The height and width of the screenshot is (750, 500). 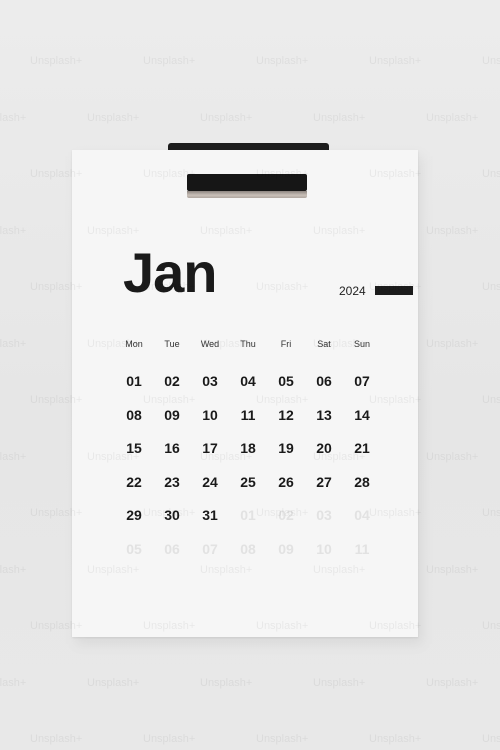 What do you see at coordinates (172, 344) in the screenshot?
I see `weekday-header: Tue` at bounding box center [172, 344].